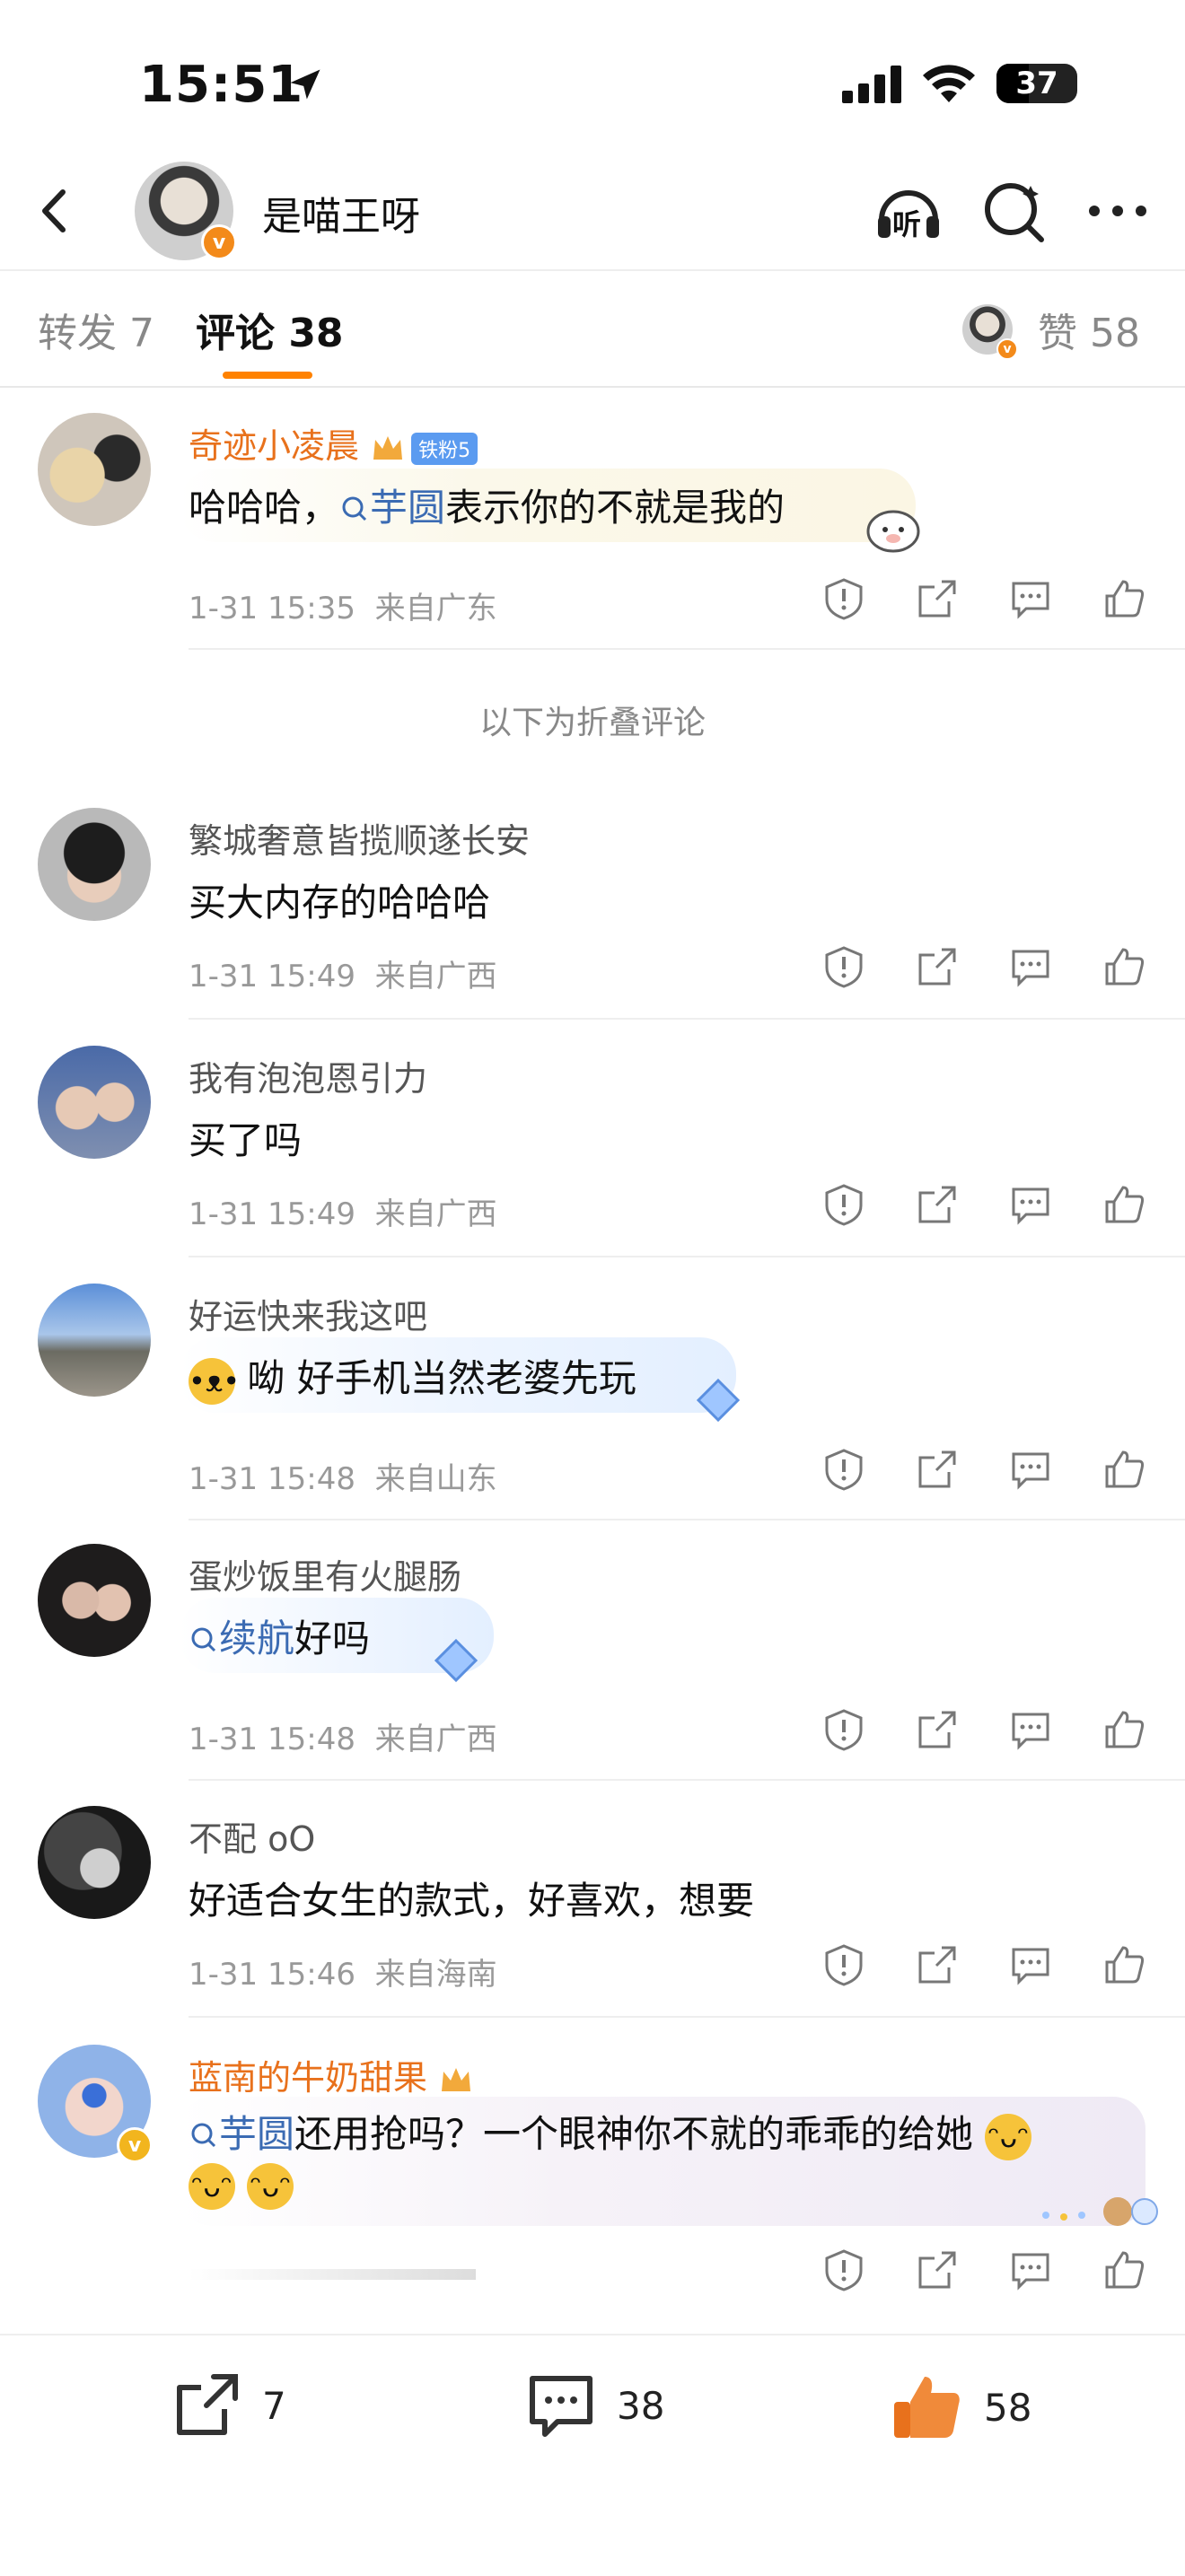 This screenshot has height=2576, width=1185. What do you see at coordinates (308, 1075) in the screenshot?
I see `commenter-name: 我有泡泡恩引力` at bounding box center [308, 1075].